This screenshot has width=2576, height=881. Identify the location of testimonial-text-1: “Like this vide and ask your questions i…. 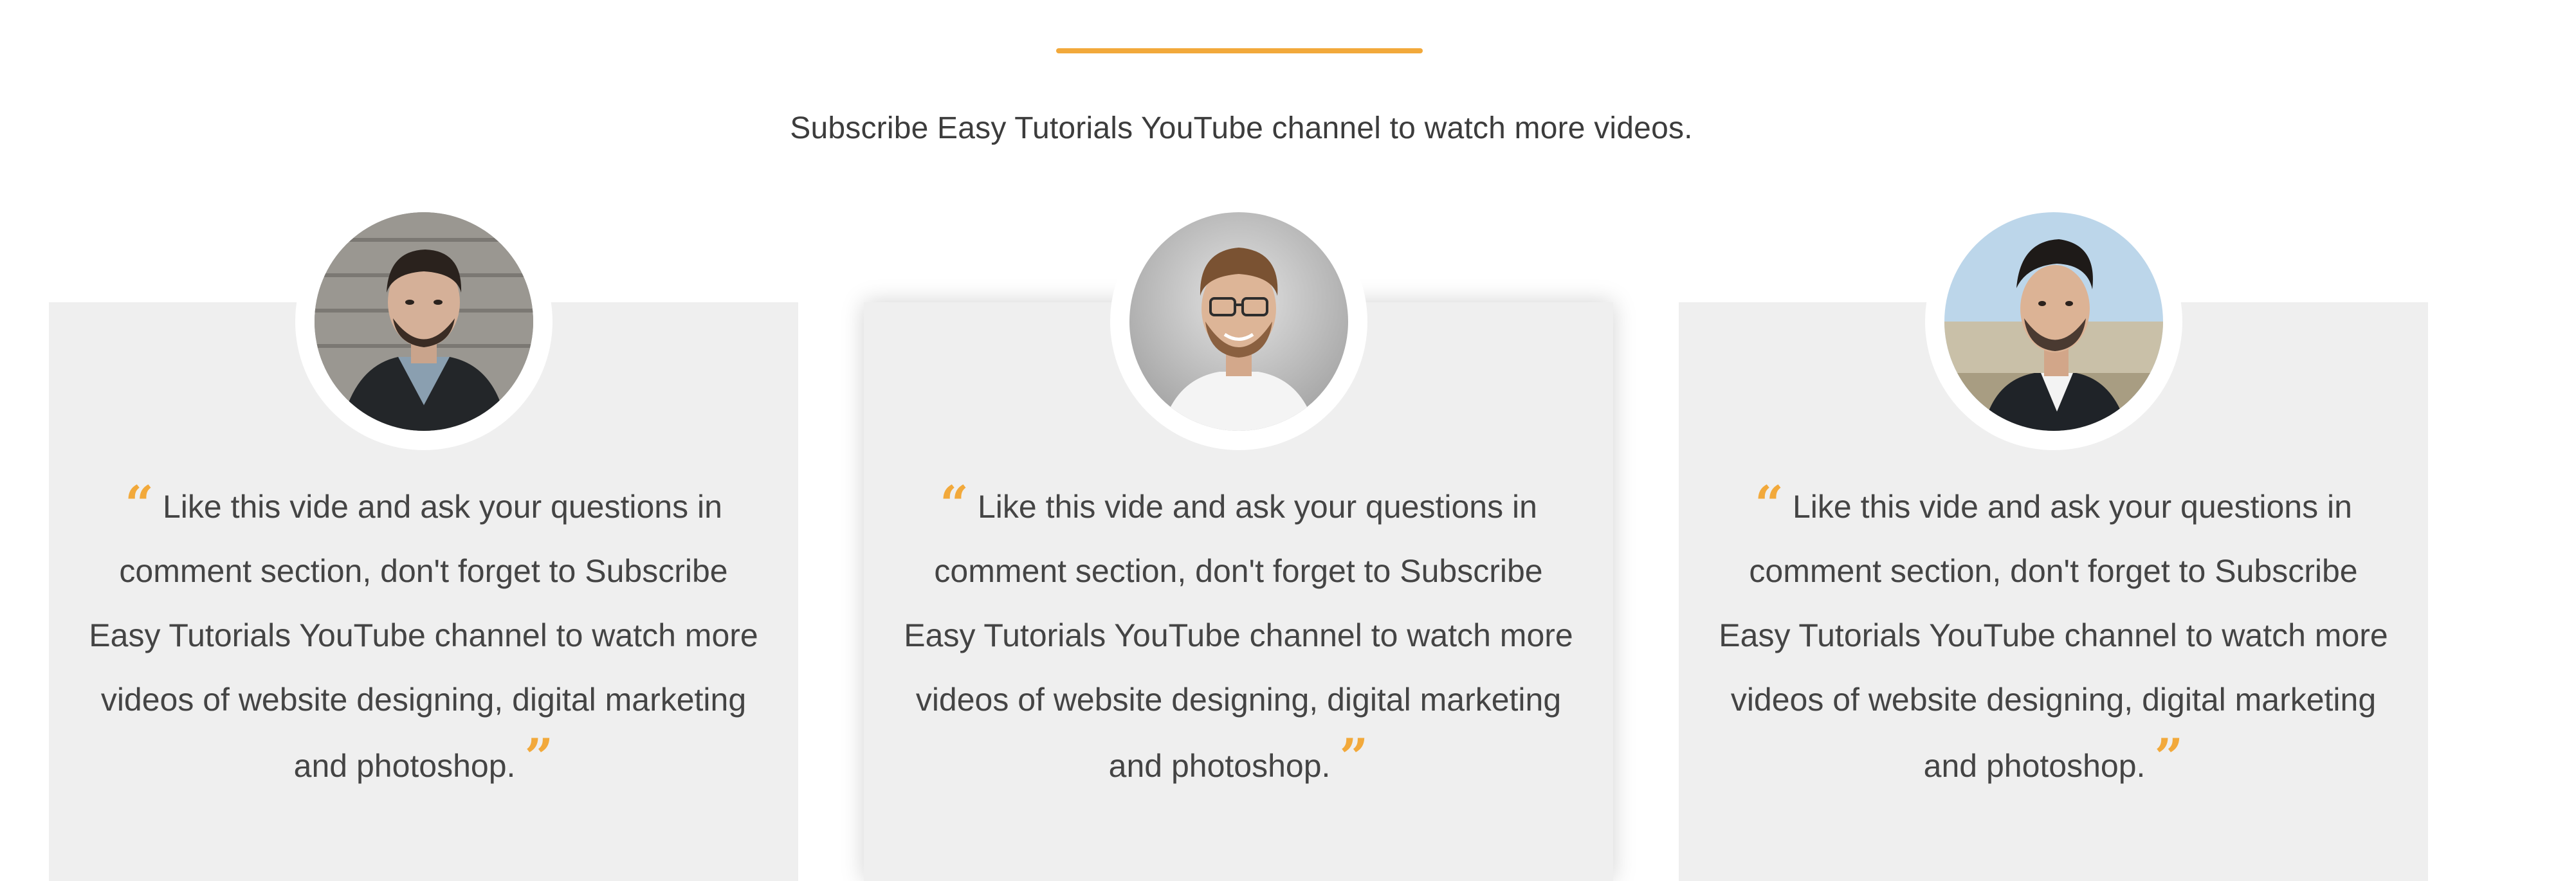
(423, 635).